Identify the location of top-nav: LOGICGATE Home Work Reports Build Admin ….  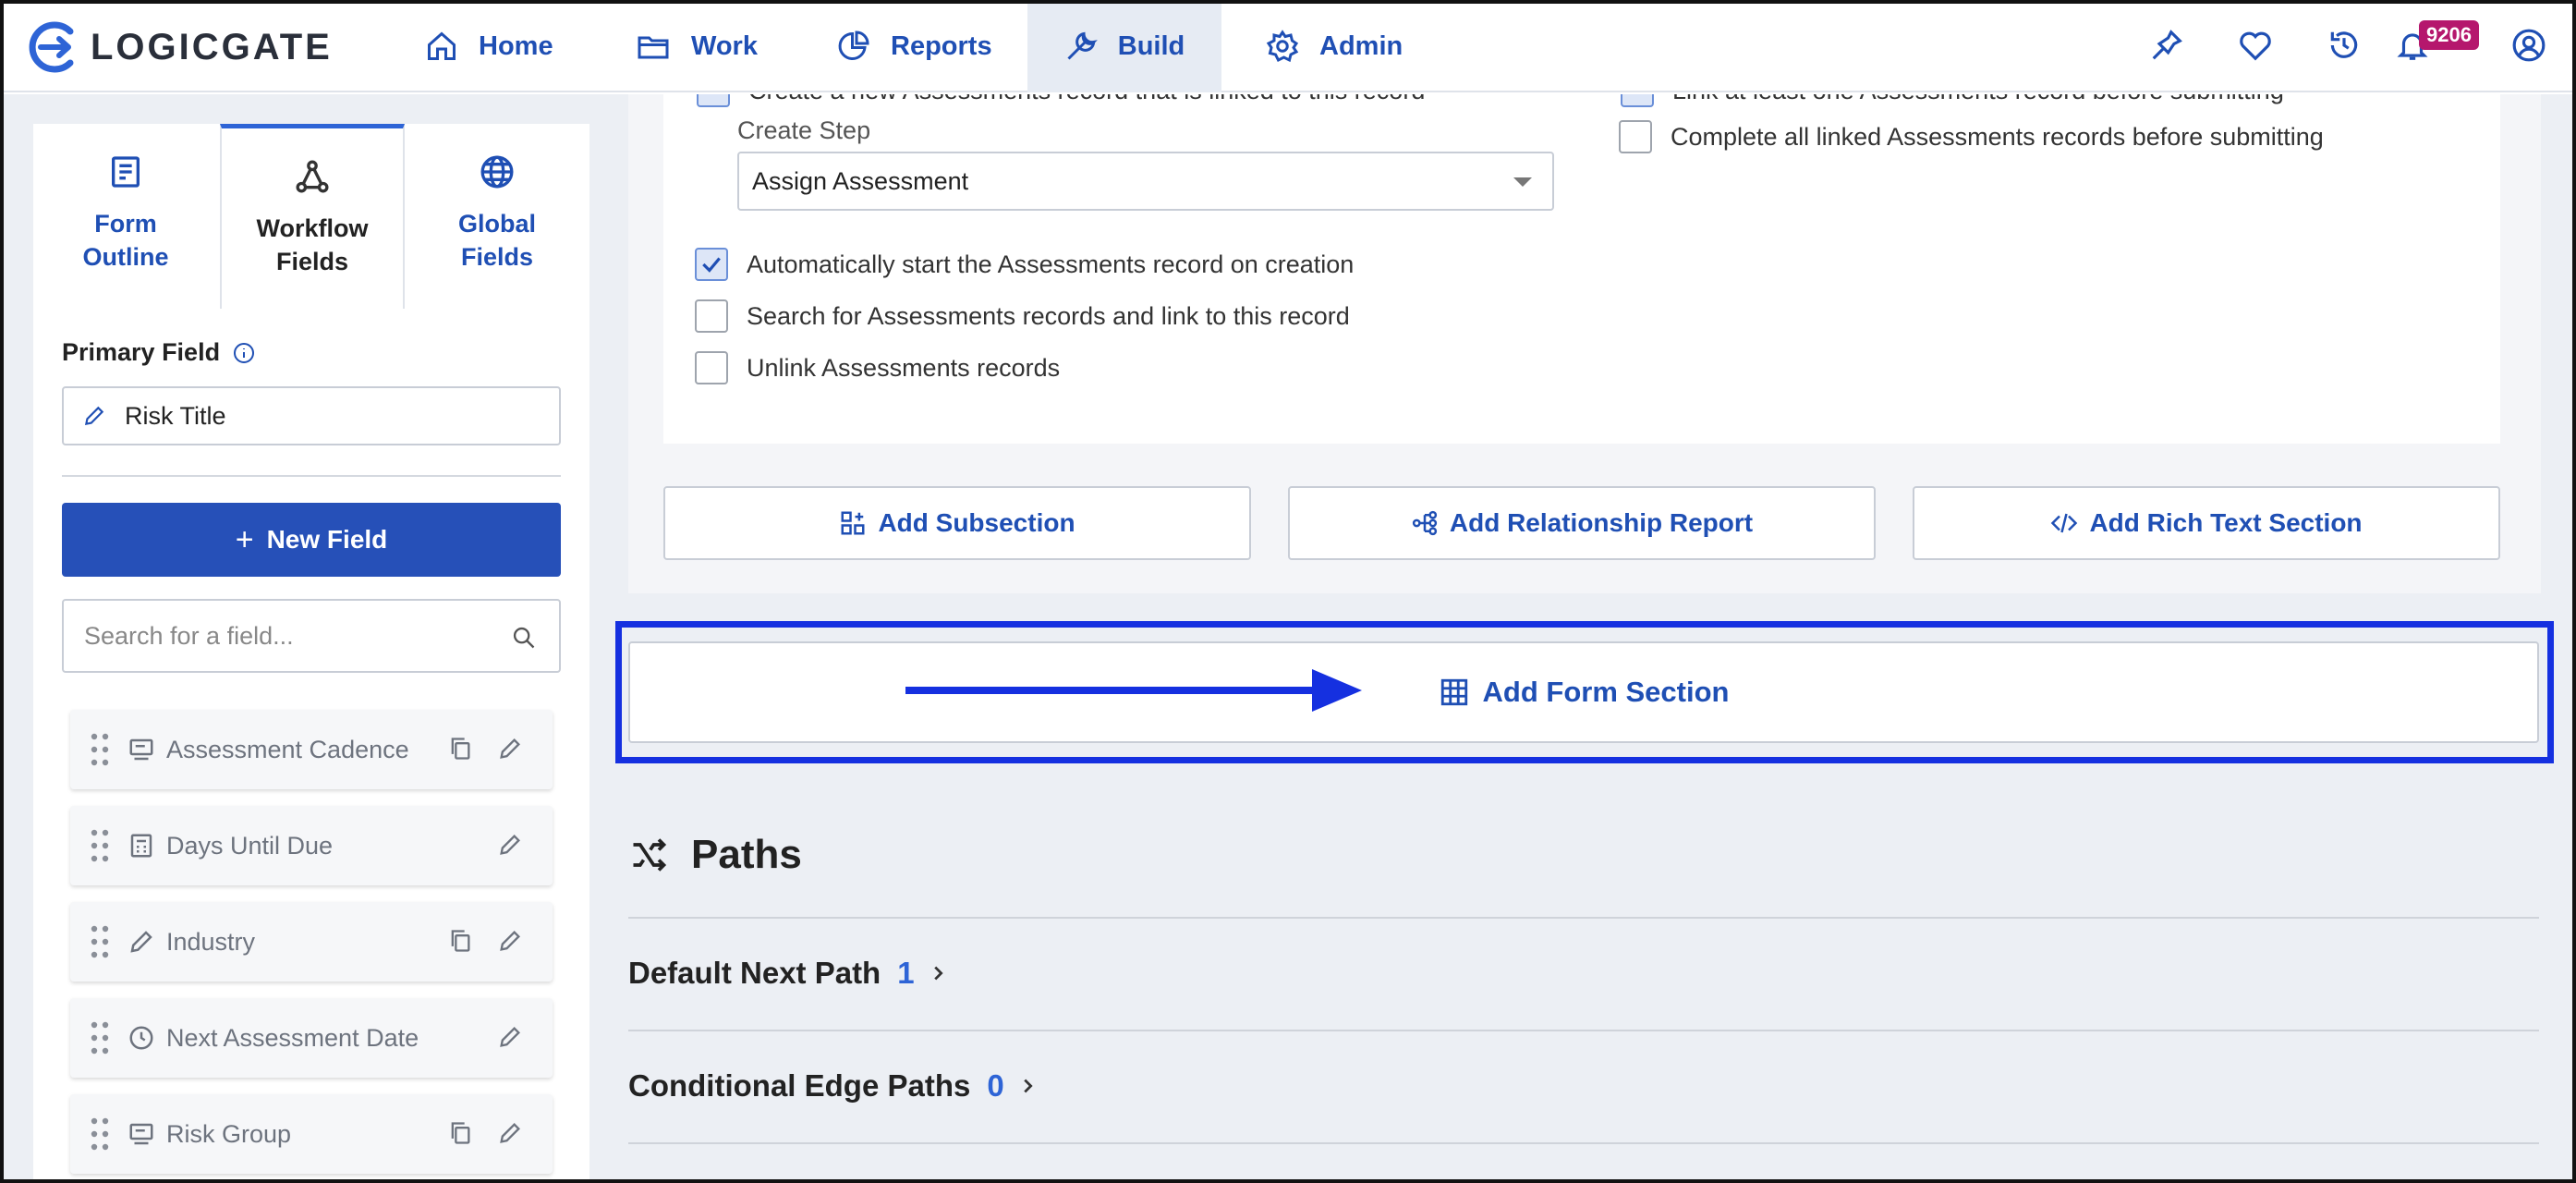
(1288, 46).